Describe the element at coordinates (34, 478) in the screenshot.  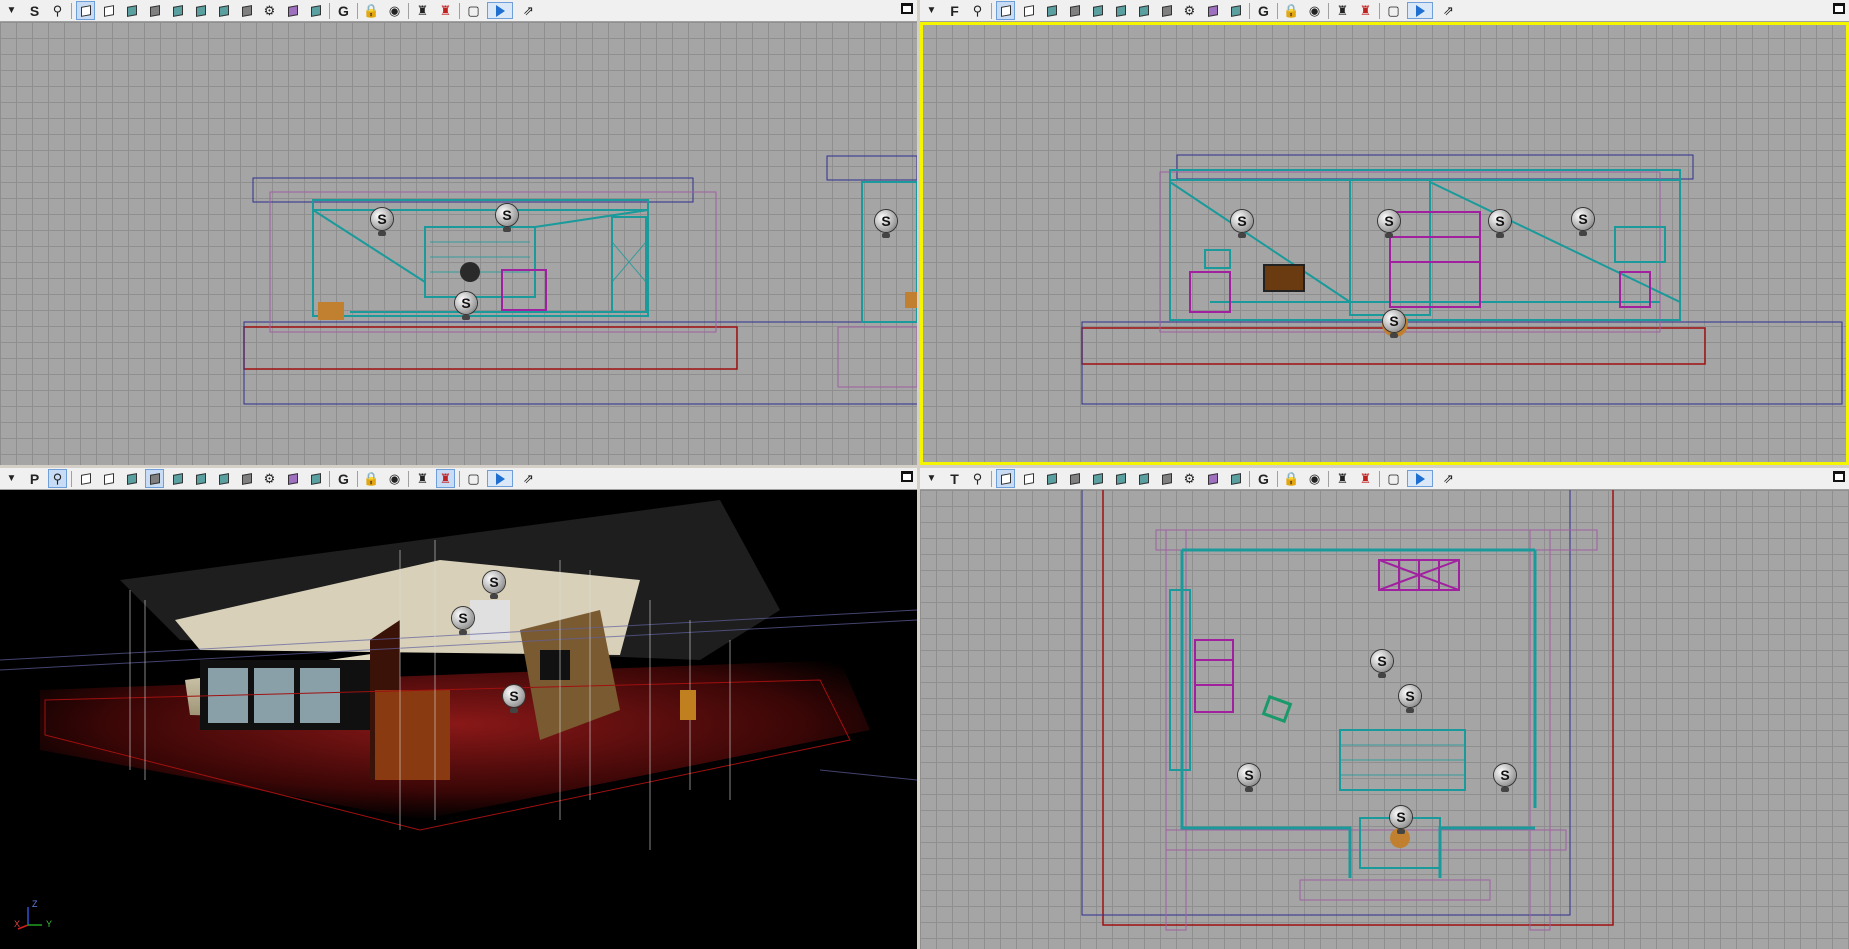
I see `view-letter: P` at that location.